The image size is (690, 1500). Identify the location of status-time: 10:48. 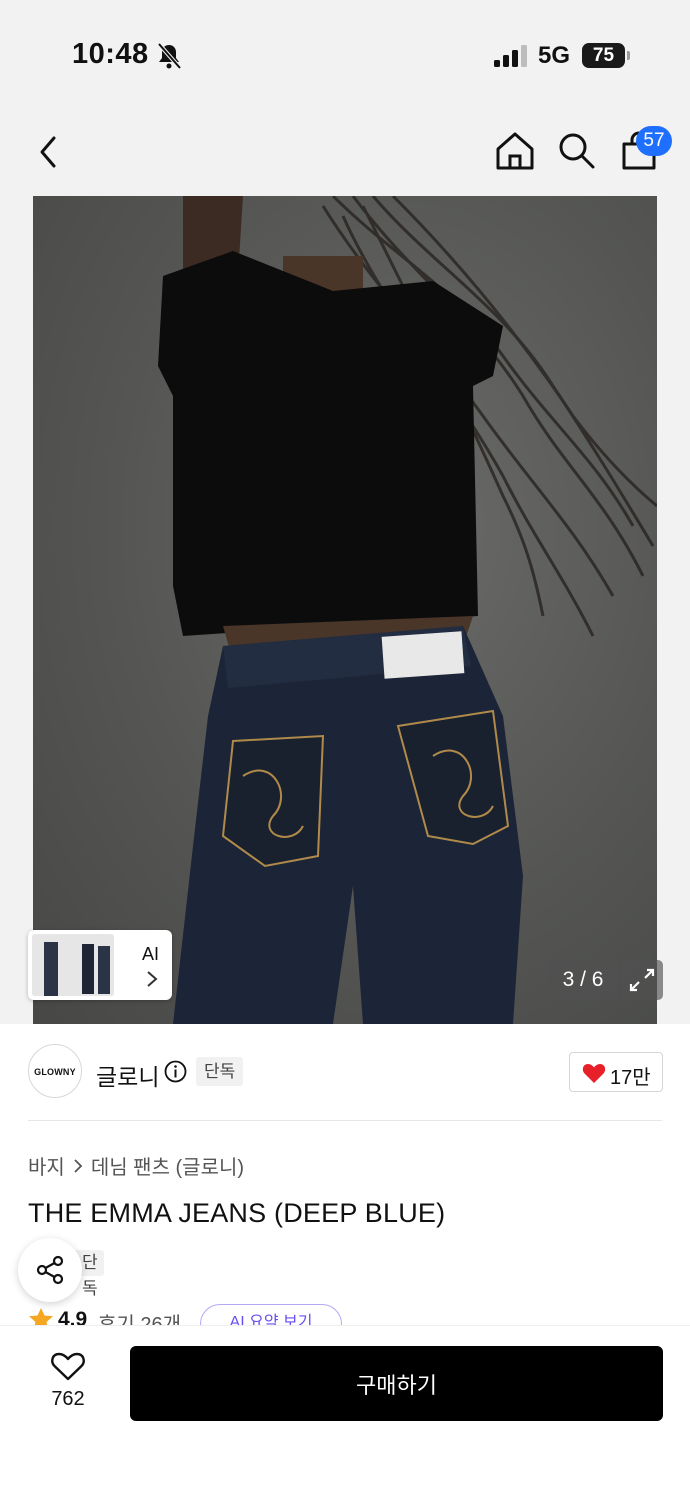
(110, 54).